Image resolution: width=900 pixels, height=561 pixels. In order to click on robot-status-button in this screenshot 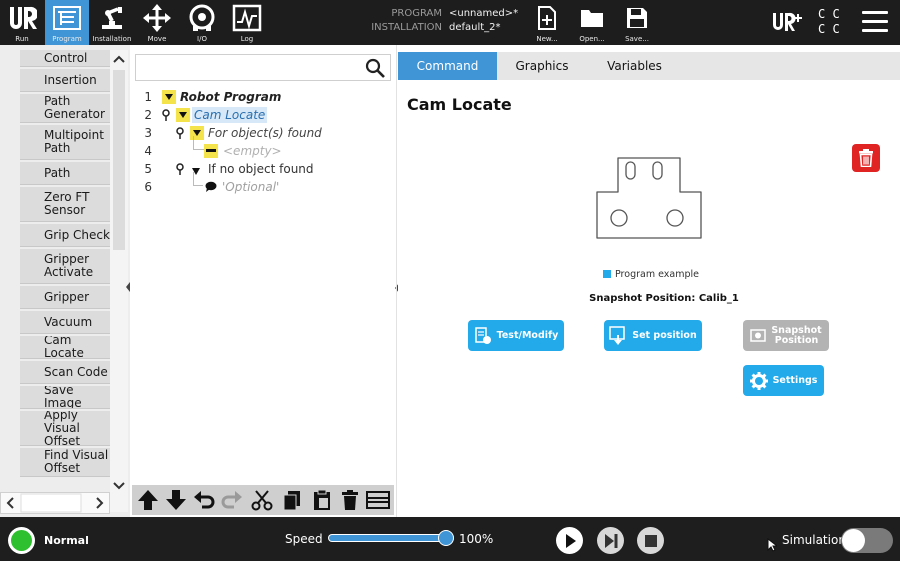, I will do `click(21, 540)`.